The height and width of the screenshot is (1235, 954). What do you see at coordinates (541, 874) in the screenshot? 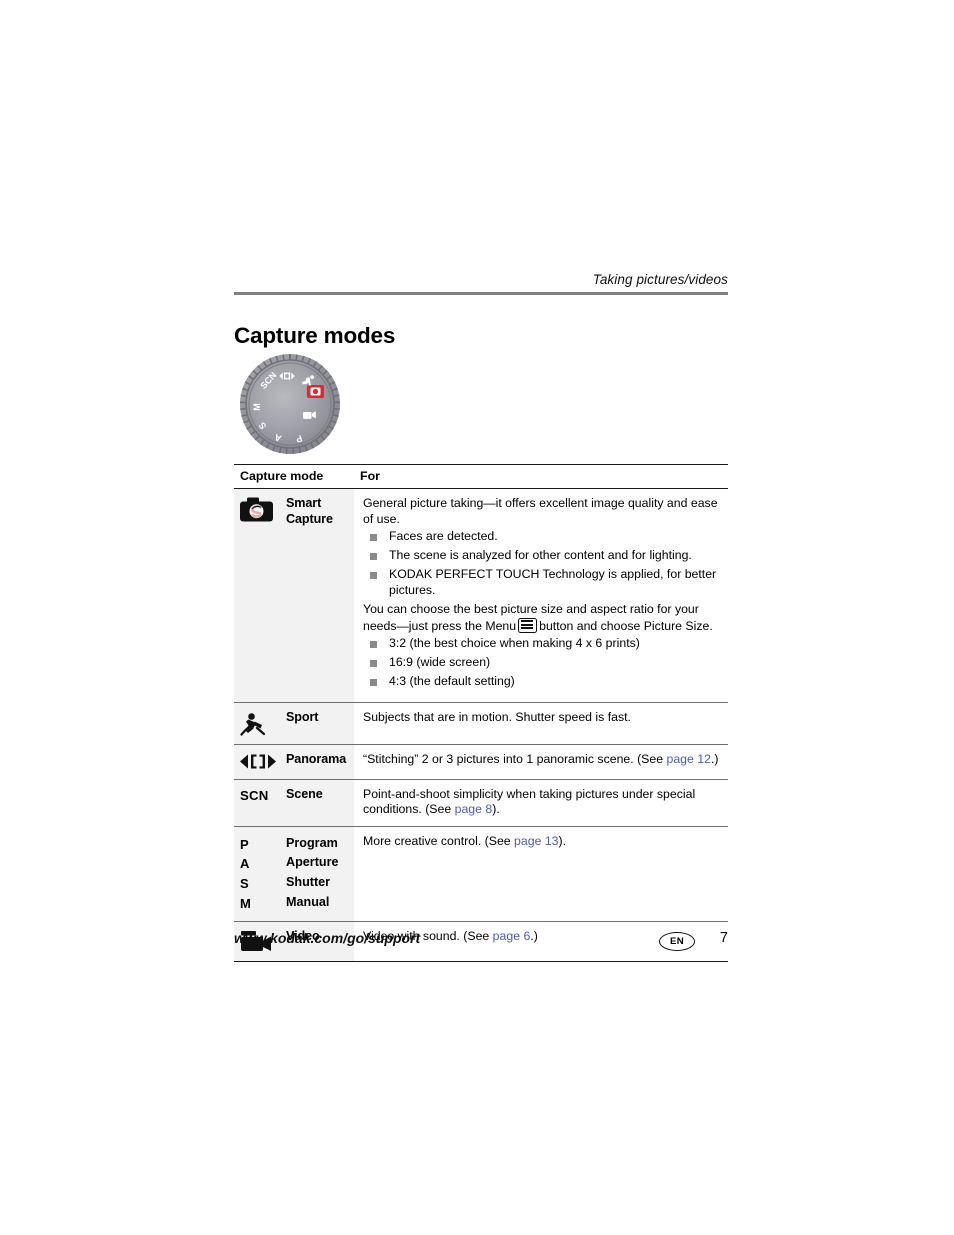
I see `desc-cell-pasm: More creative control. (See page 13).` at bounding box center [541, 874].